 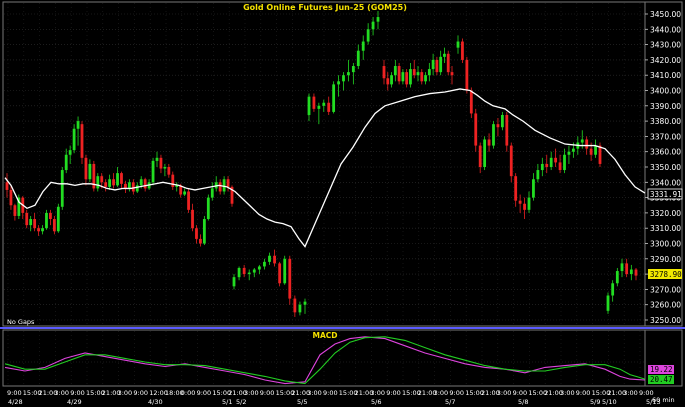 I want to click on price-tick-label: 3340.00, so click(x=665, y=182).